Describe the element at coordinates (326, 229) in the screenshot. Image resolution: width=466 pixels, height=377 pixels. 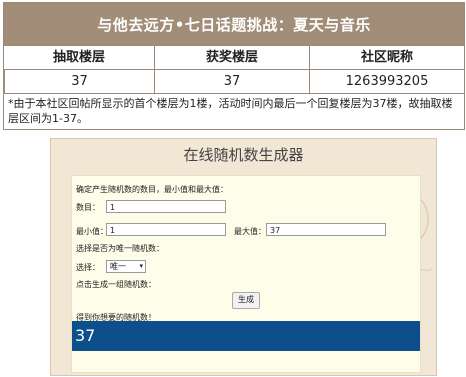
I see `max-input: 37` at that location.